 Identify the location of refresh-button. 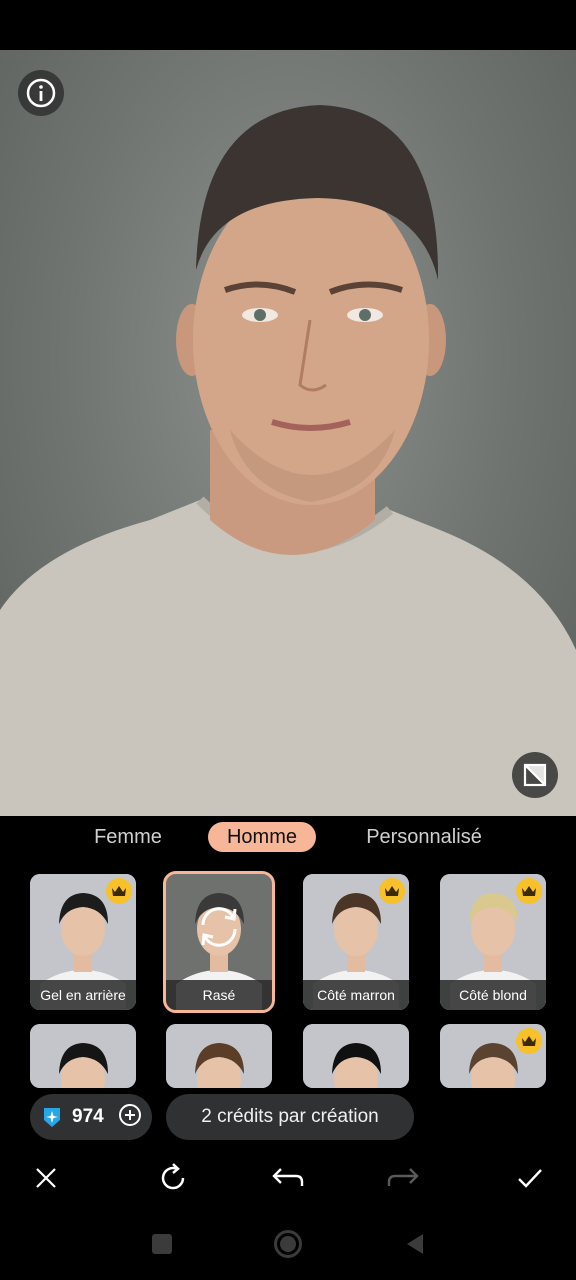
(173, 1178).